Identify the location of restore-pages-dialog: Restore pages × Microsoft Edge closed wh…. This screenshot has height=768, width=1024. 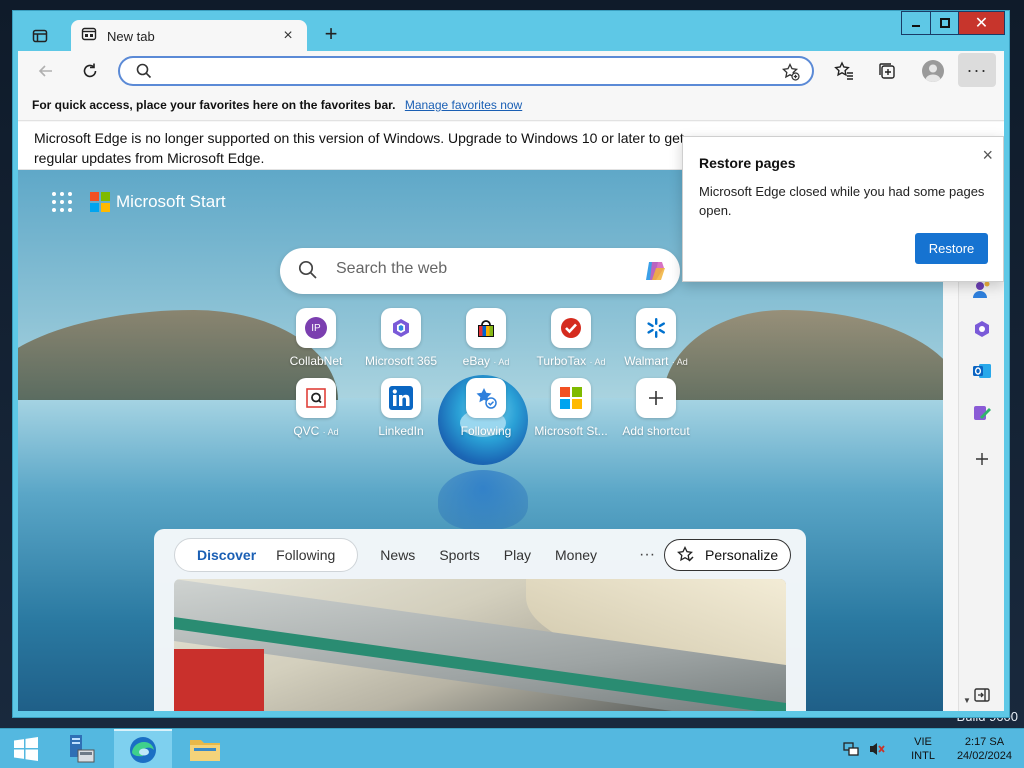
(843, 209).